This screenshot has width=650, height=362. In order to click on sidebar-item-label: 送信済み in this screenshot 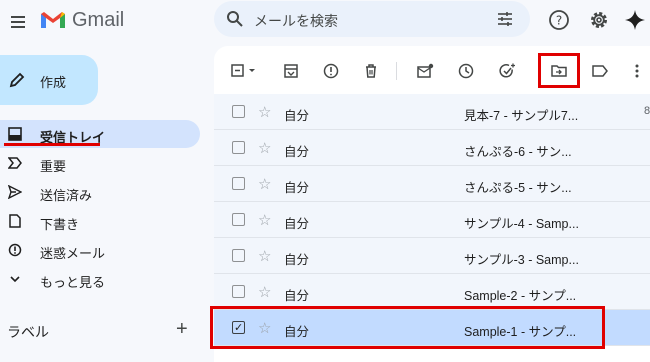, I will do `click(66, 195)`.